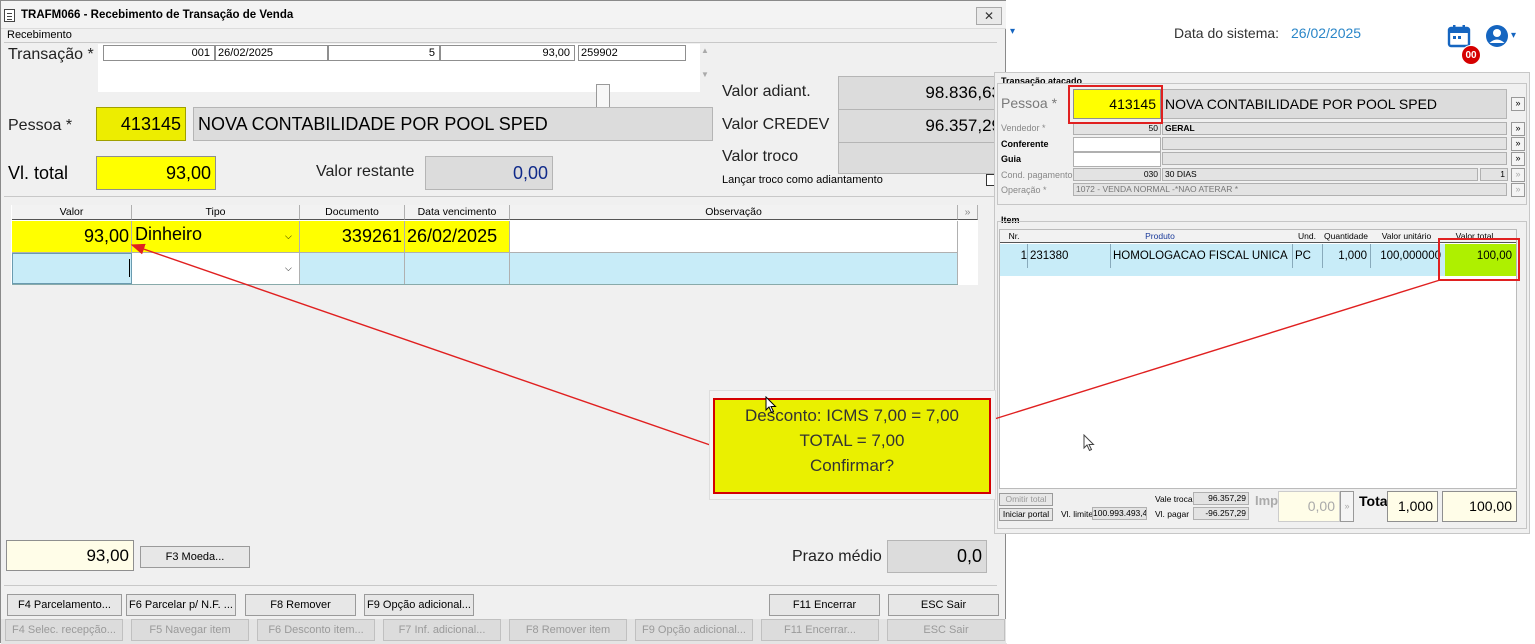 This screenshot has width=1535, height=644. I want to click on guia-more: », so click(1518, 159).